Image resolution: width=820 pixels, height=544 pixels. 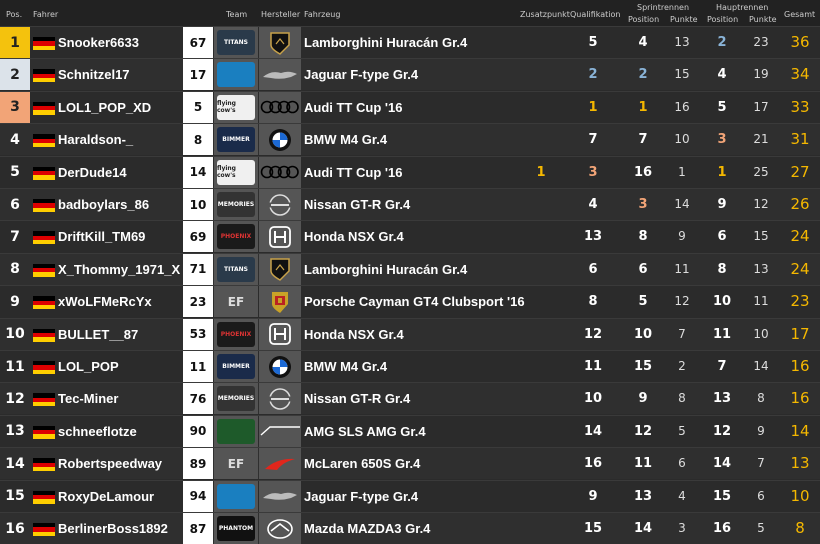 I want to click on amg-icon, so click(x=280, y=431).